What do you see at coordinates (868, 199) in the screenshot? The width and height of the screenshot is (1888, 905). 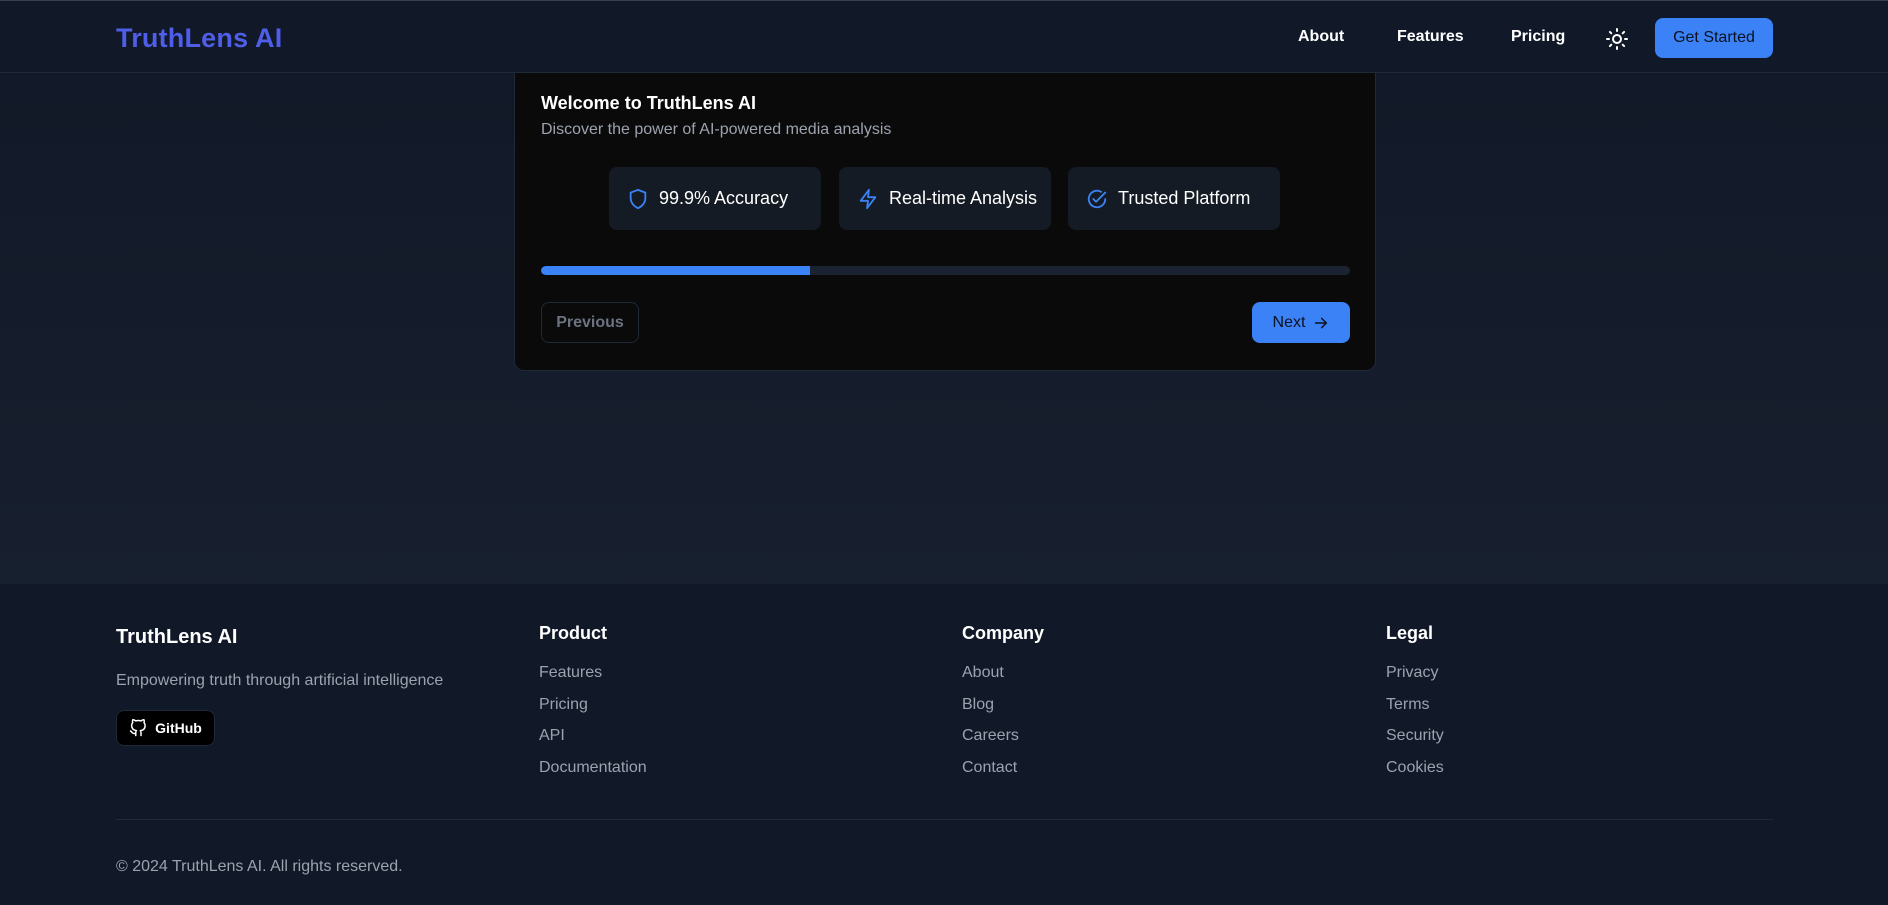 I see `lightning-icon` at bounding box center [868, 199].